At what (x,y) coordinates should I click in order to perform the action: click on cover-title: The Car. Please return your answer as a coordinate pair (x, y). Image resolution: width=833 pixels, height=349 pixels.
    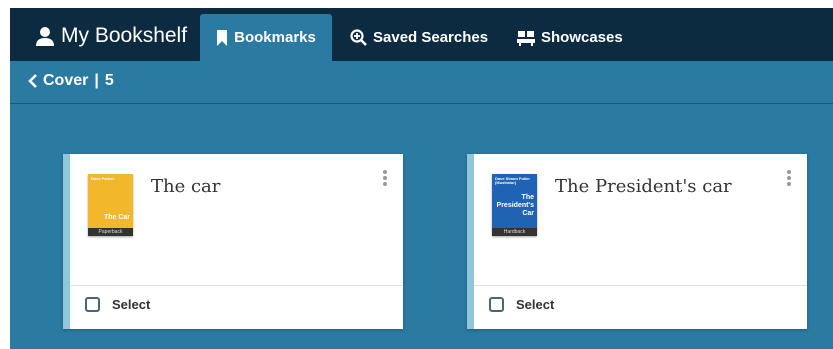
    Looking at the image, I should click on (116, 217).